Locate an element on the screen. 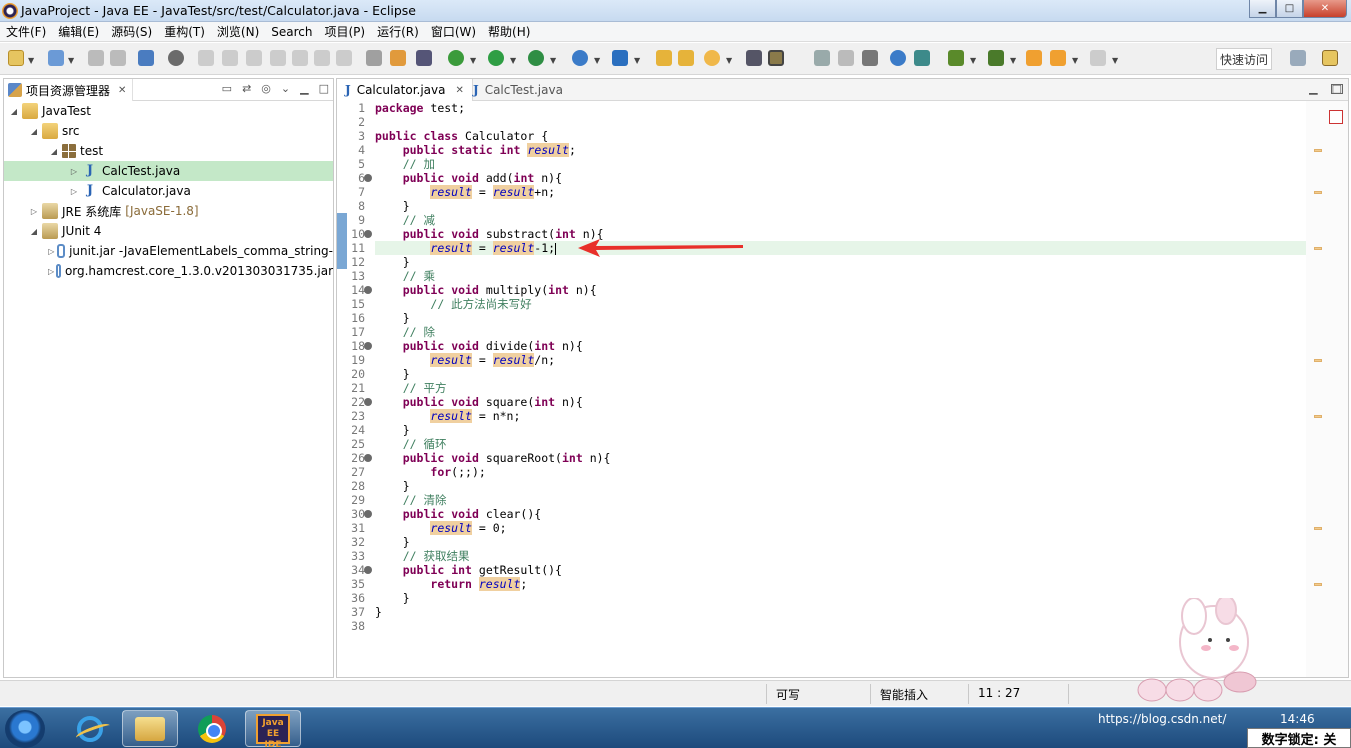 This screenshot has width=1351, height=748. code-line: 35 return result; is located at coordinates (842, 584).